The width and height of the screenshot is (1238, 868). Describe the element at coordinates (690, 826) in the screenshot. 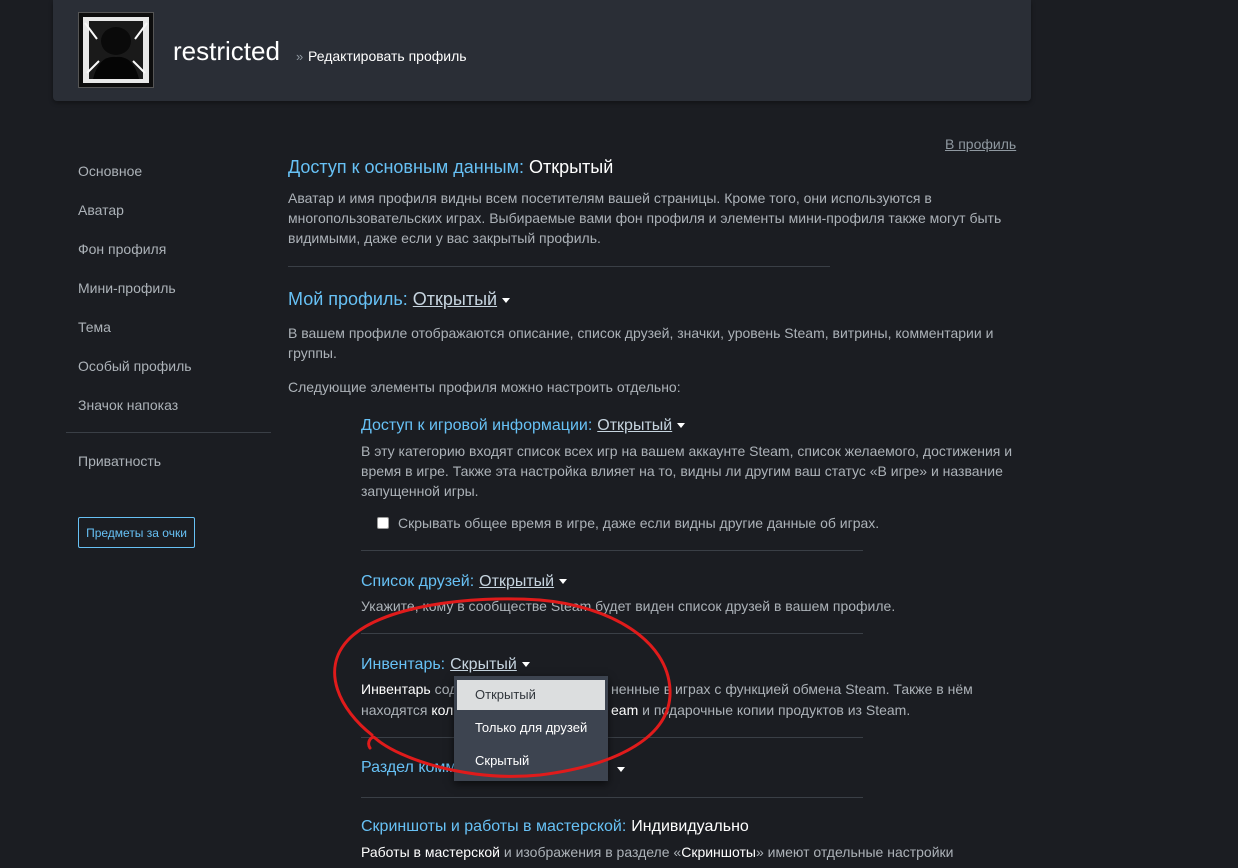

I see `screenshots-value: Индивидуально` at that location.